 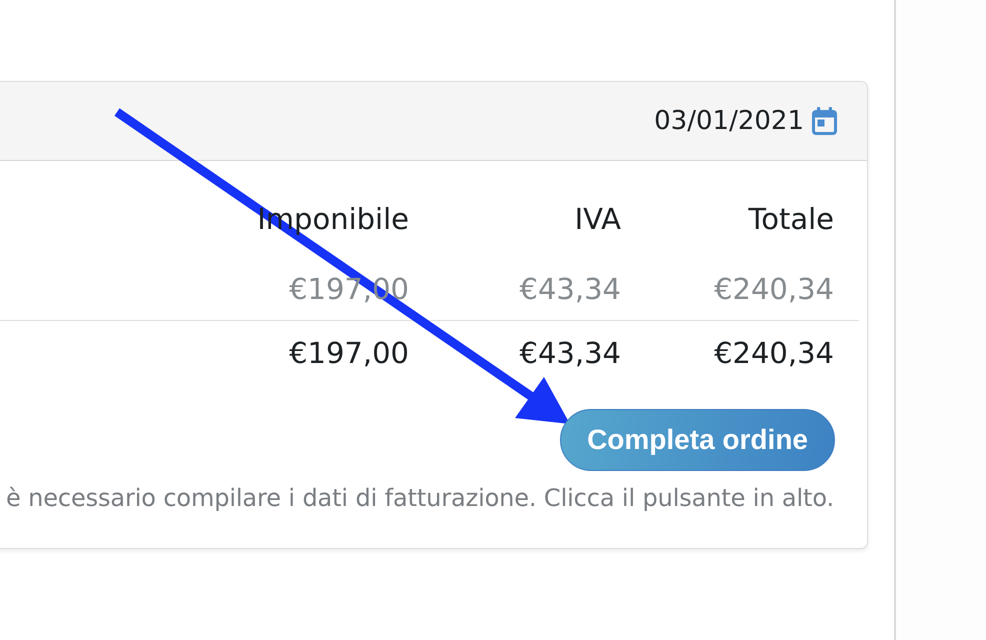 I want to click on column-header: Totale, so click(x=791, y=219).